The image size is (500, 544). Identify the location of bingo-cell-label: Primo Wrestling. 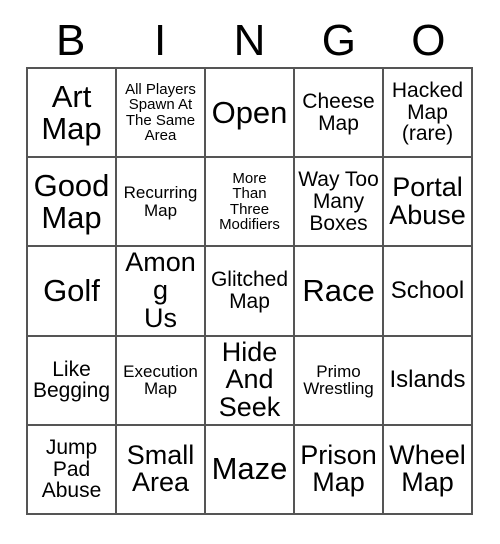
(338, 380).